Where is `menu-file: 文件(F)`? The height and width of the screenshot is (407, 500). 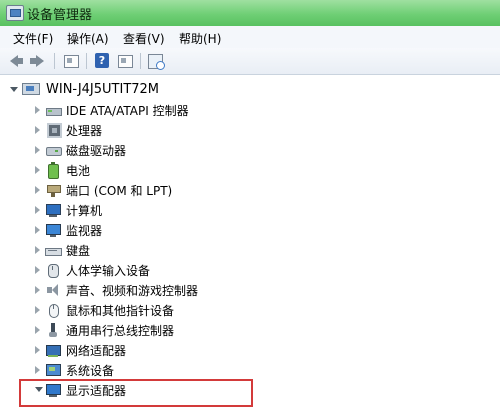 menu-file: 文件(F) is located at coordinates (33, 38).